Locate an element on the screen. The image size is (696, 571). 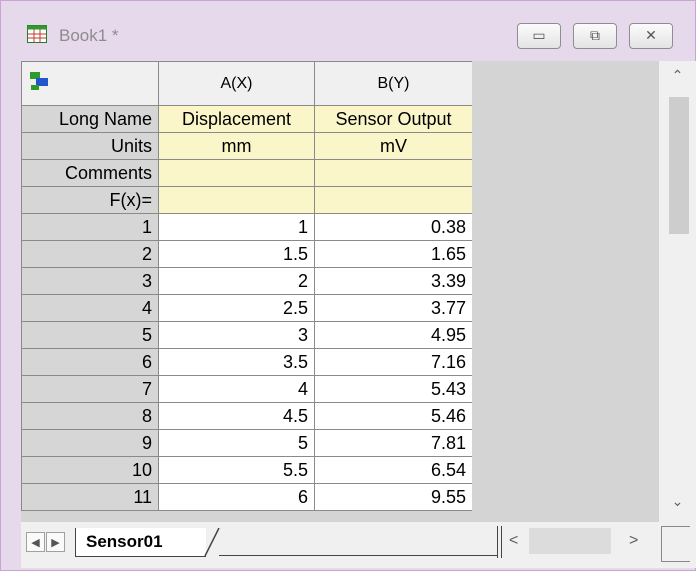
restore-icon: ⧉ is located at coordinates (595, 35).